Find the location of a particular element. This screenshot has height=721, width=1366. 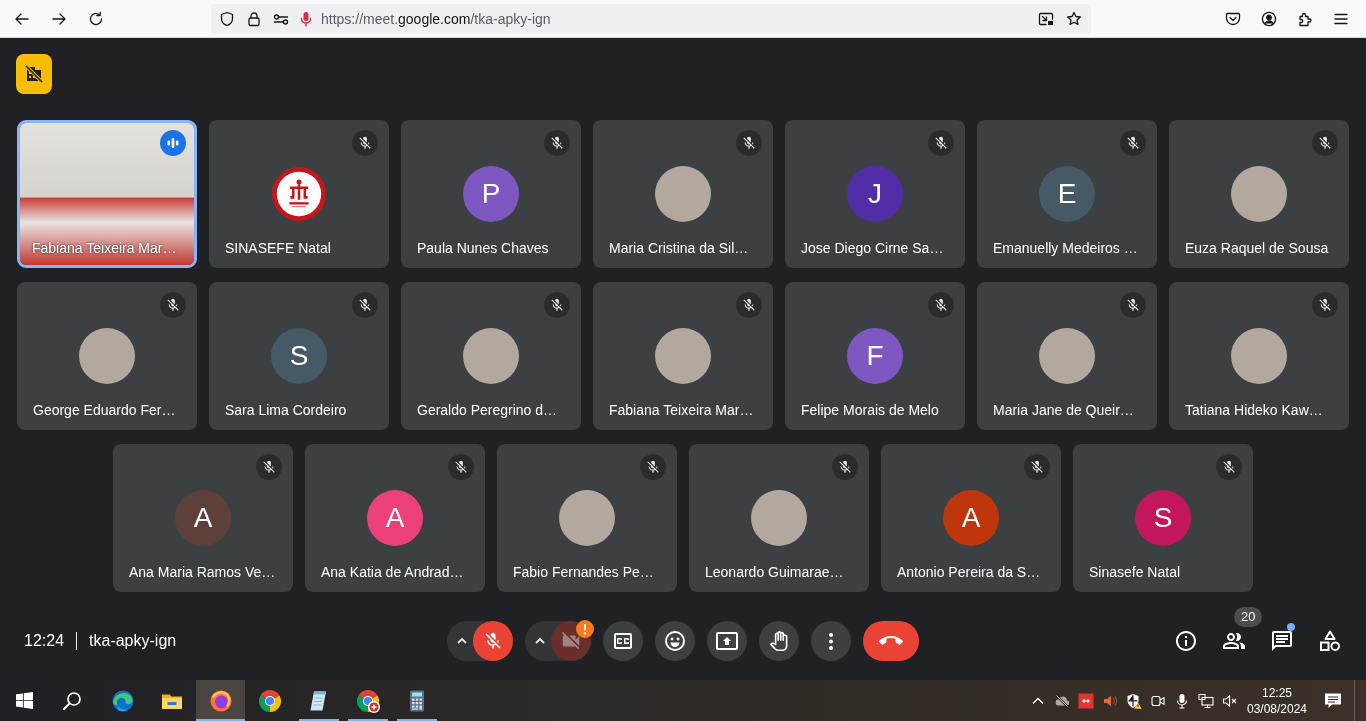

participant-name: Paula Nunes Chaves is located at coordinates (483, 248).